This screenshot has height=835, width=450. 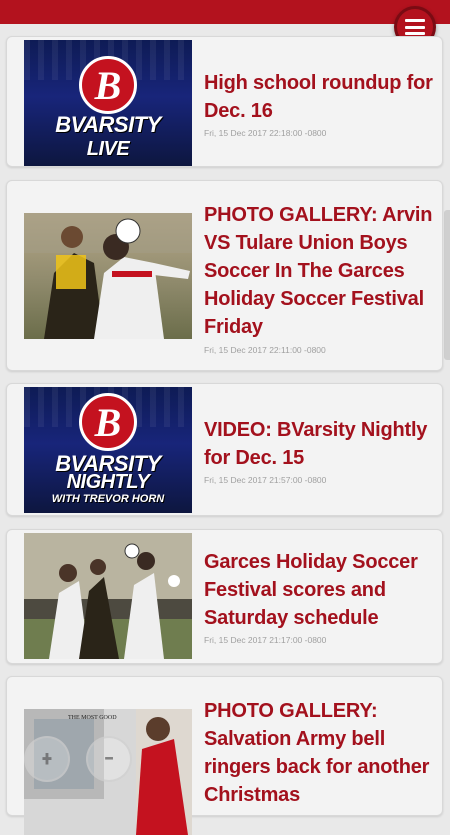 I want to click on zoom-in-button: +, so click(x=47, y=759).